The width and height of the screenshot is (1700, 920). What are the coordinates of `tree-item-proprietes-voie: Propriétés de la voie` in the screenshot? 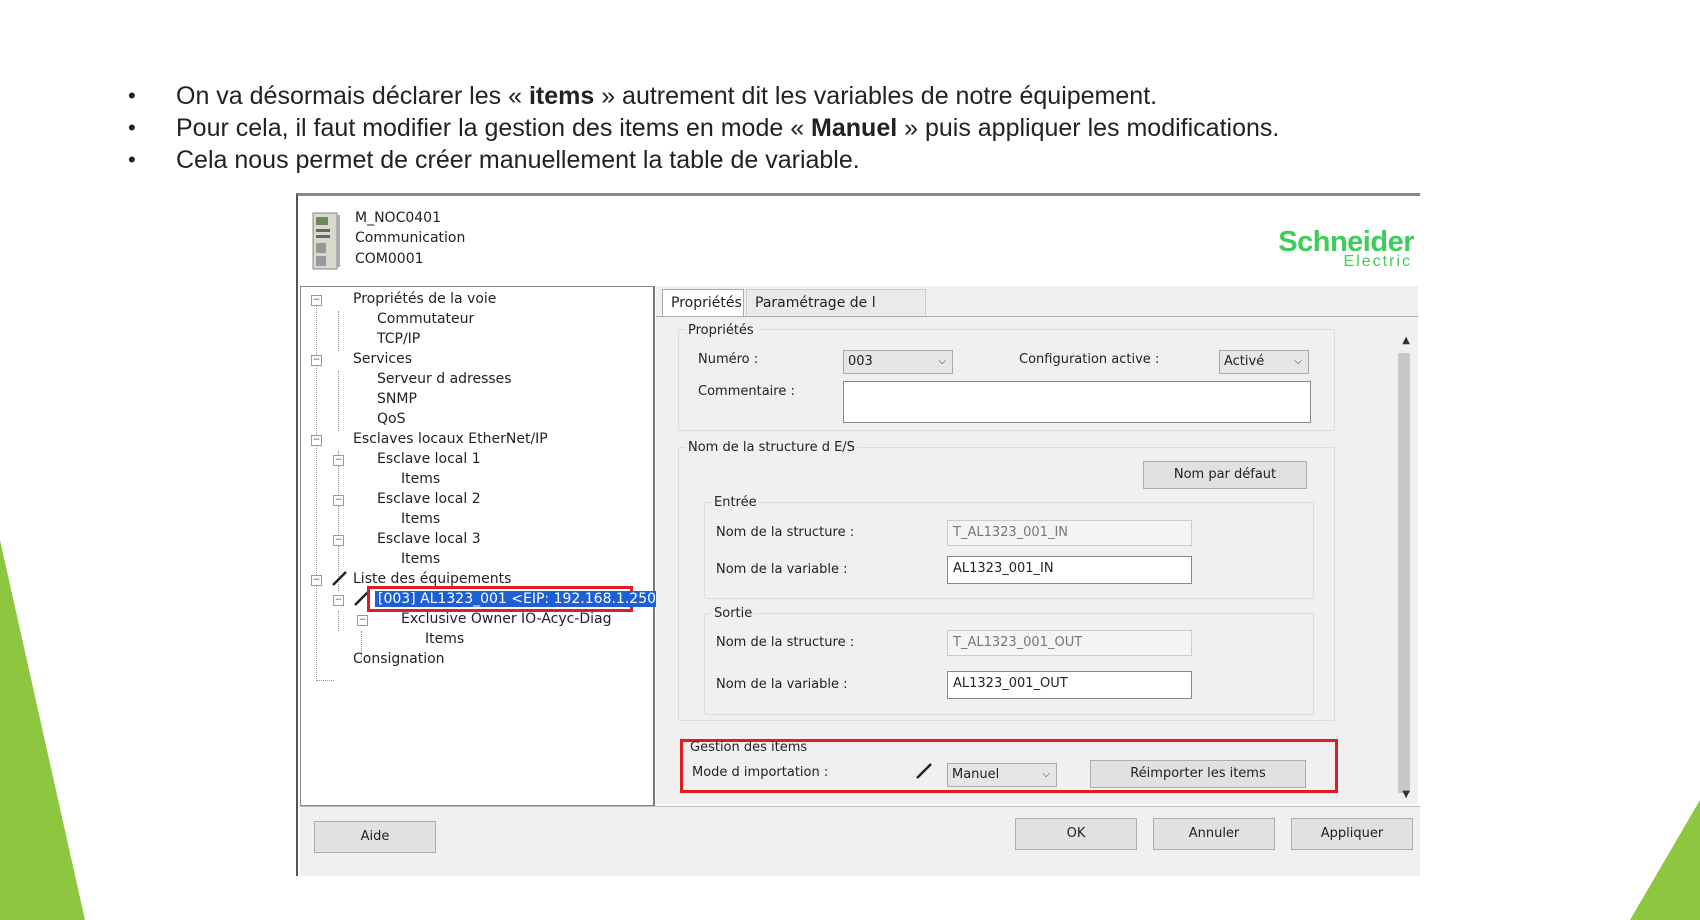 It's located at (424, 299).